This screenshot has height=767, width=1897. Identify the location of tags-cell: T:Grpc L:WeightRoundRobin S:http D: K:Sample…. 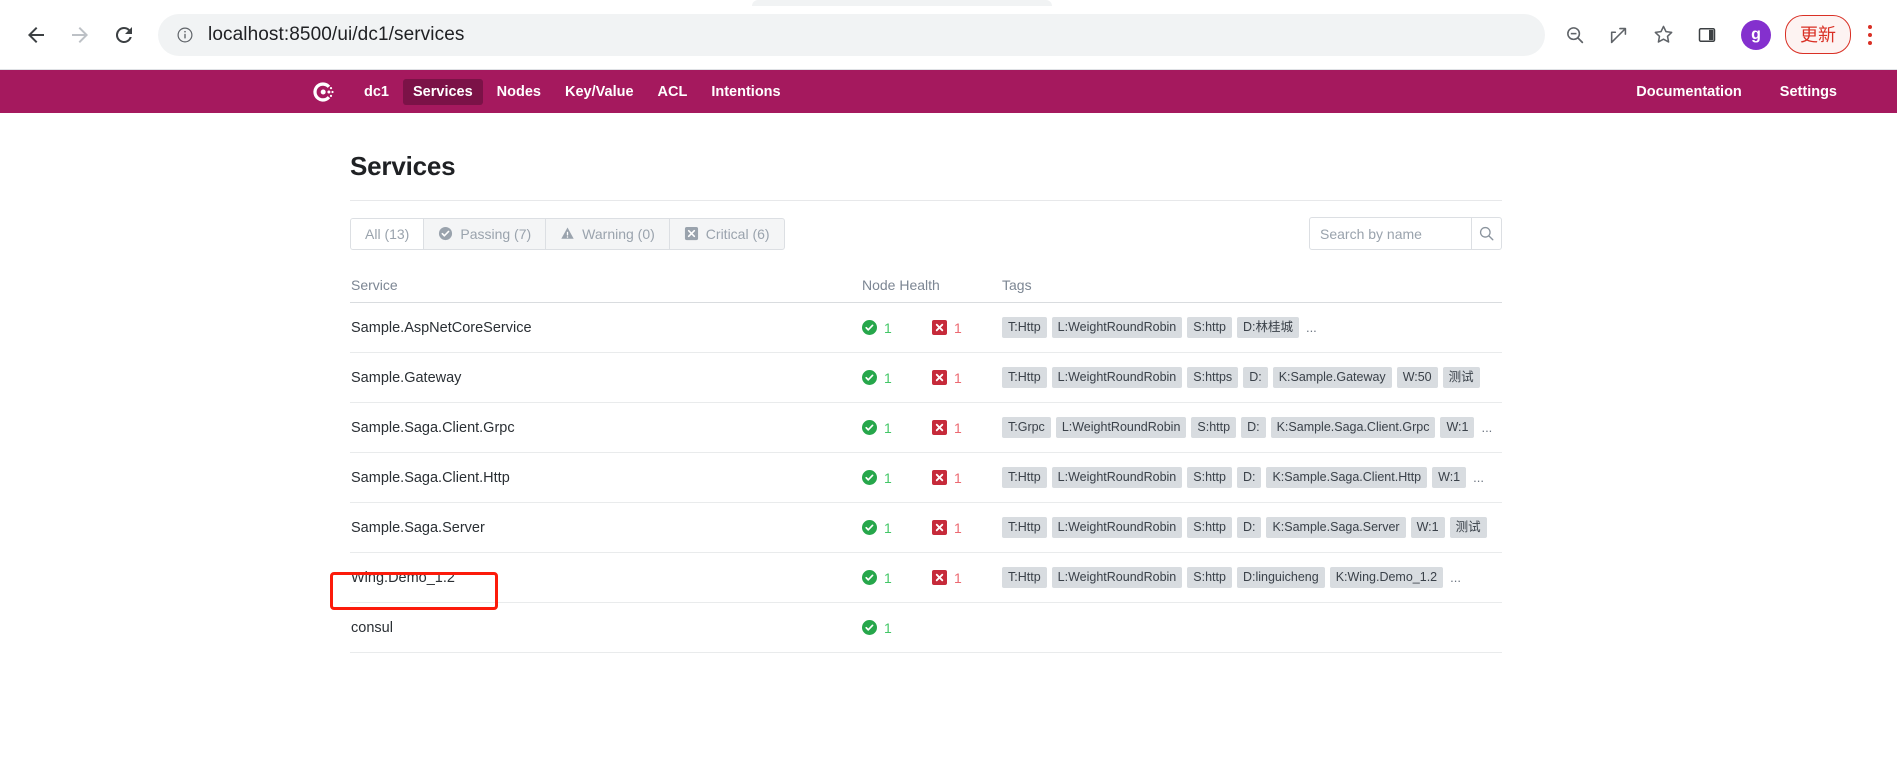
(1252, 427).